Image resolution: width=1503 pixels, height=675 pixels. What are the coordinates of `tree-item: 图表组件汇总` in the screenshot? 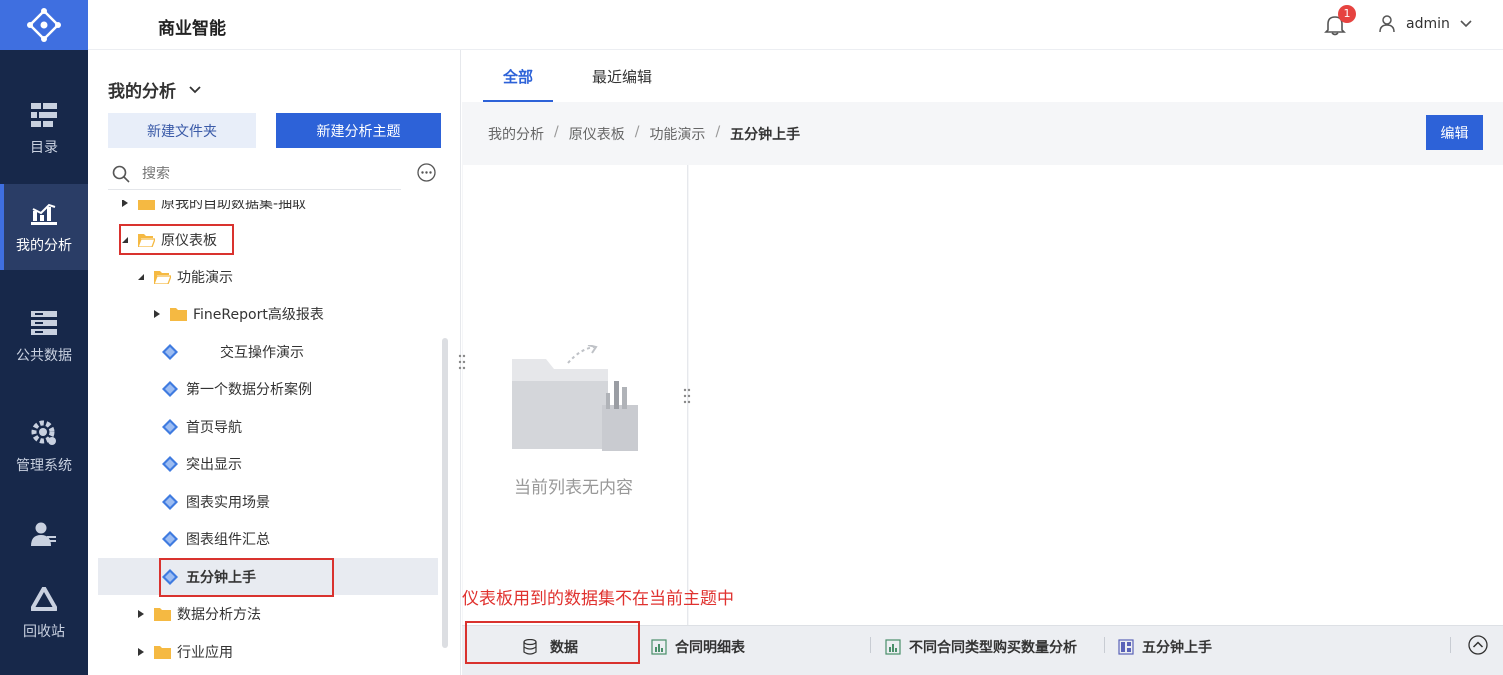 It's located at (268, 538).